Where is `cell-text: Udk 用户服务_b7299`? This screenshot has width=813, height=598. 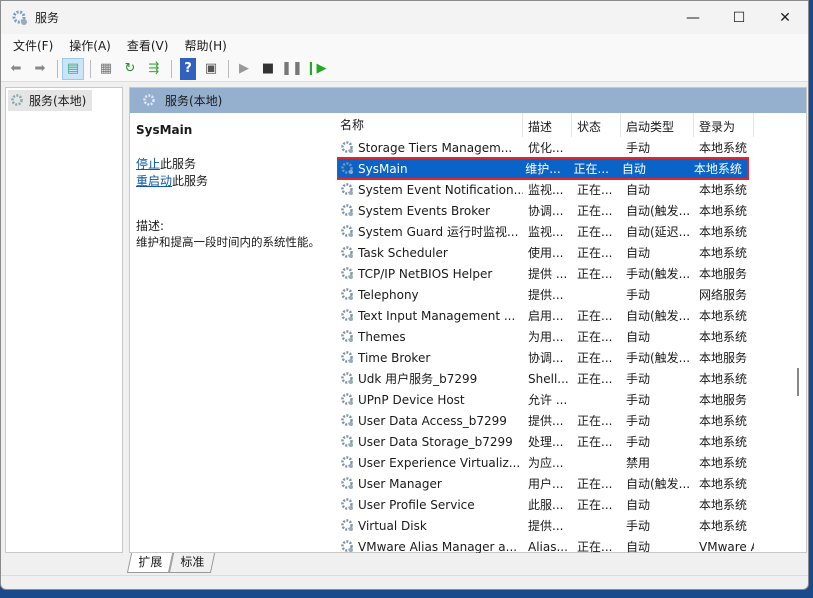 cell-text: Udk 用户服务_b7299 is located at coordinates (418, 379).